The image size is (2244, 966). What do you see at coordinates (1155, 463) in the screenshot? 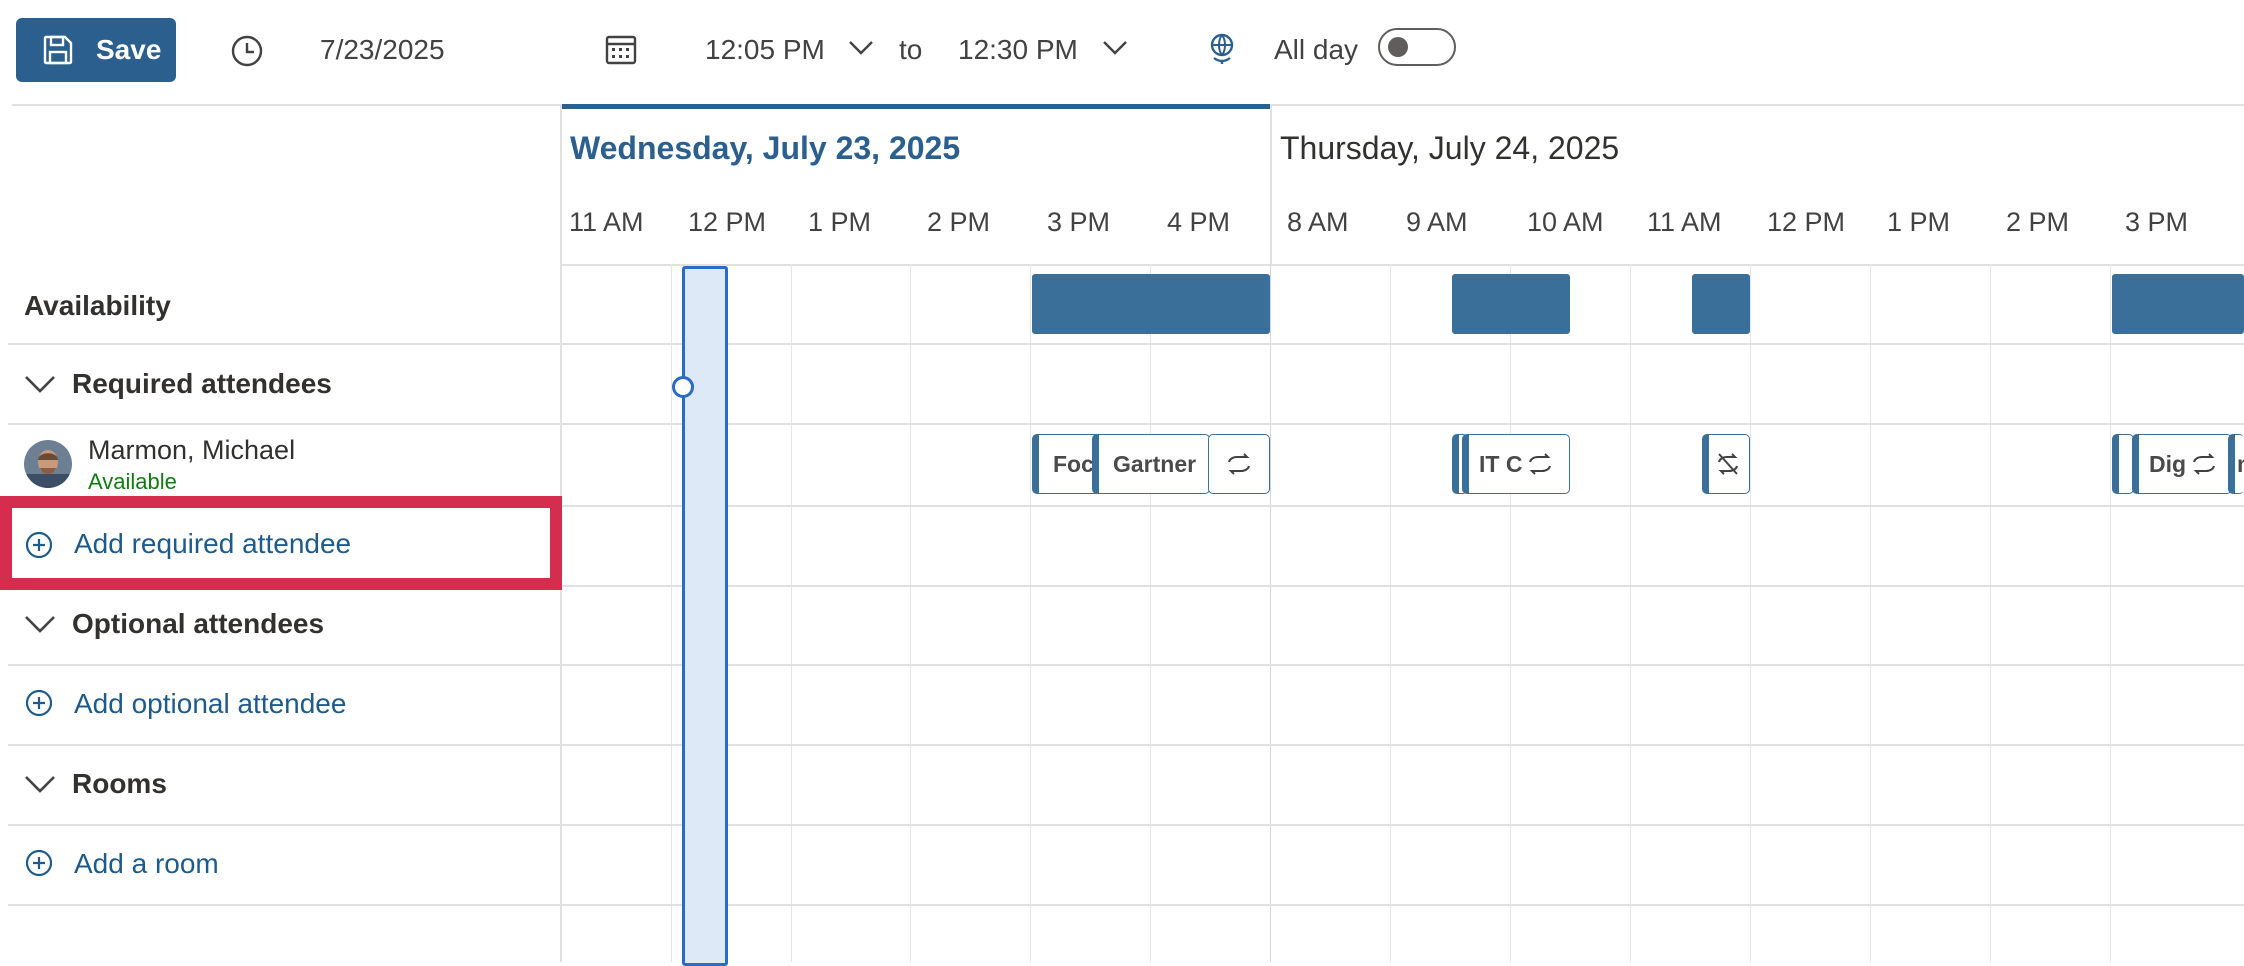
I see `event-title: Gartner` at bounding box center [1155, 463].